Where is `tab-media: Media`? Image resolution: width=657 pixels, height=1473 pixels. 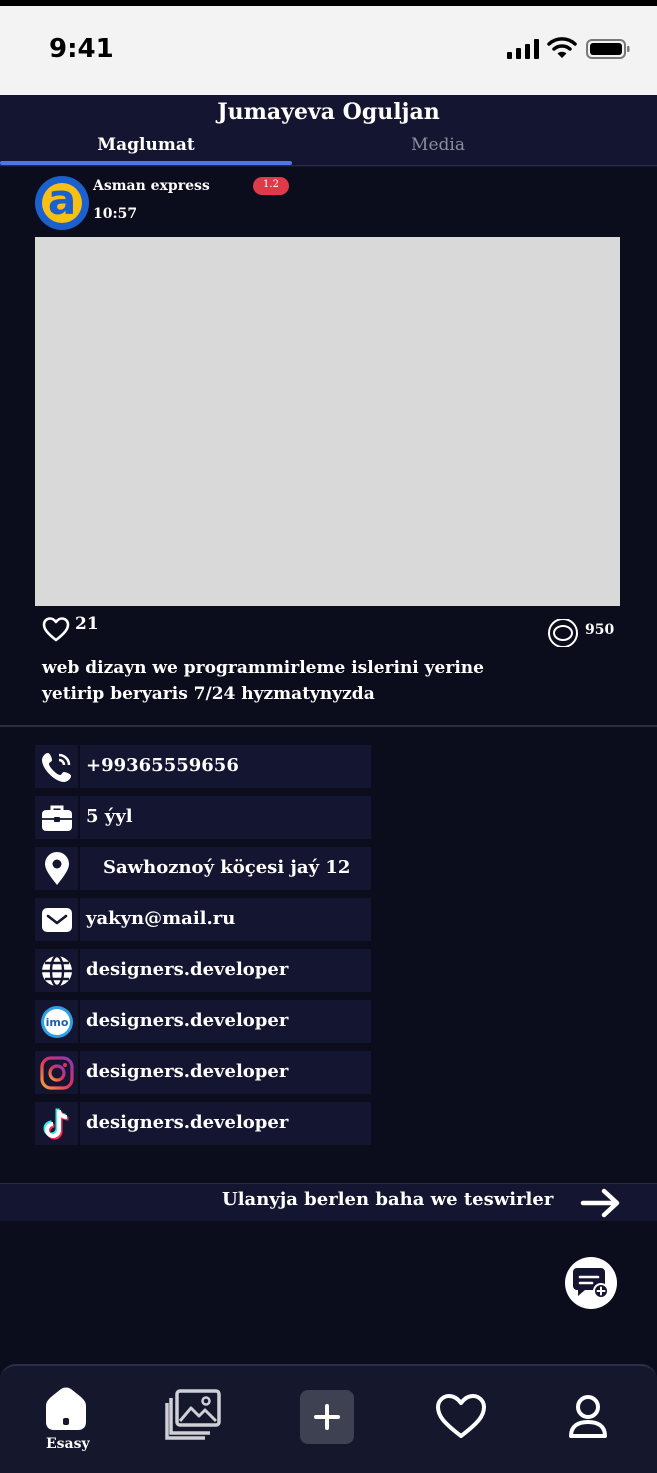
tab-media: Media is located at coordinates (438, 145).